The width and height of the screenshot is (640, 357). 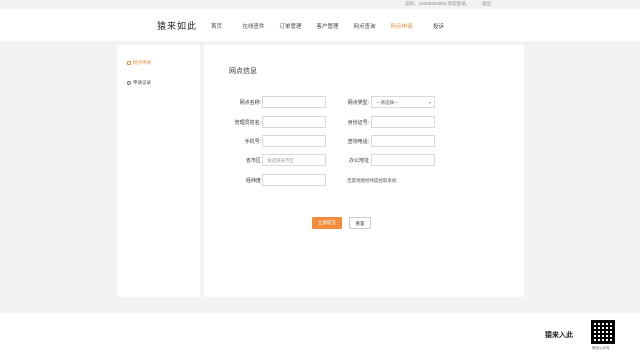 I want to click on nav-outlet-query: 网点查询, so click(x=364, y=26).